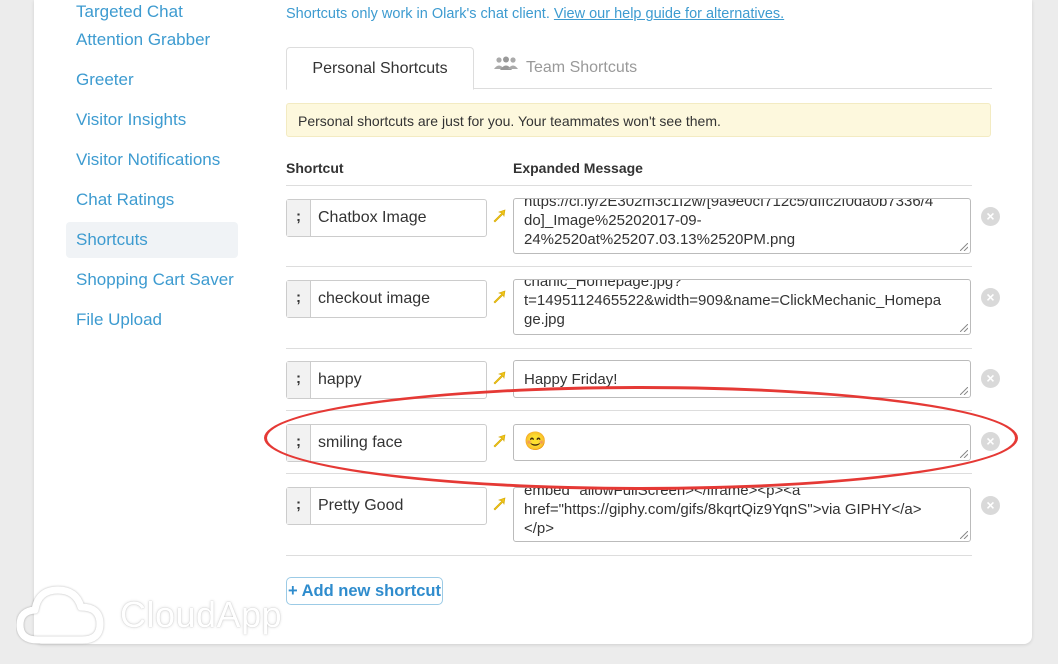 This screenshot has width=1058, height=664. I want to click on cloud-icon, so click(60, 615).